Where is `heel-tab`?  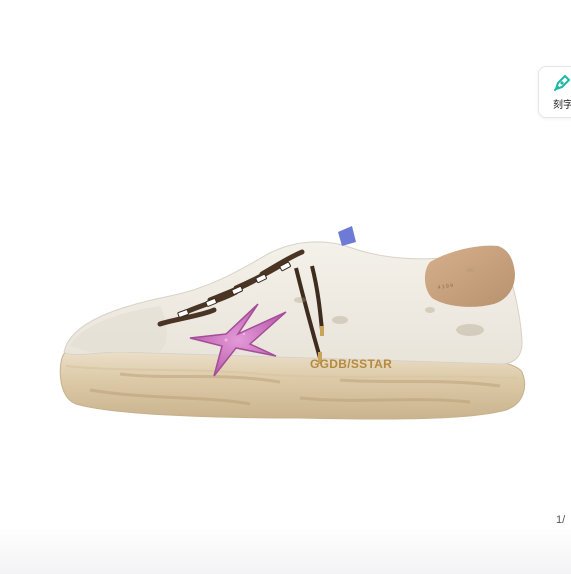 heel-tab is located at coordinates (469, 276).